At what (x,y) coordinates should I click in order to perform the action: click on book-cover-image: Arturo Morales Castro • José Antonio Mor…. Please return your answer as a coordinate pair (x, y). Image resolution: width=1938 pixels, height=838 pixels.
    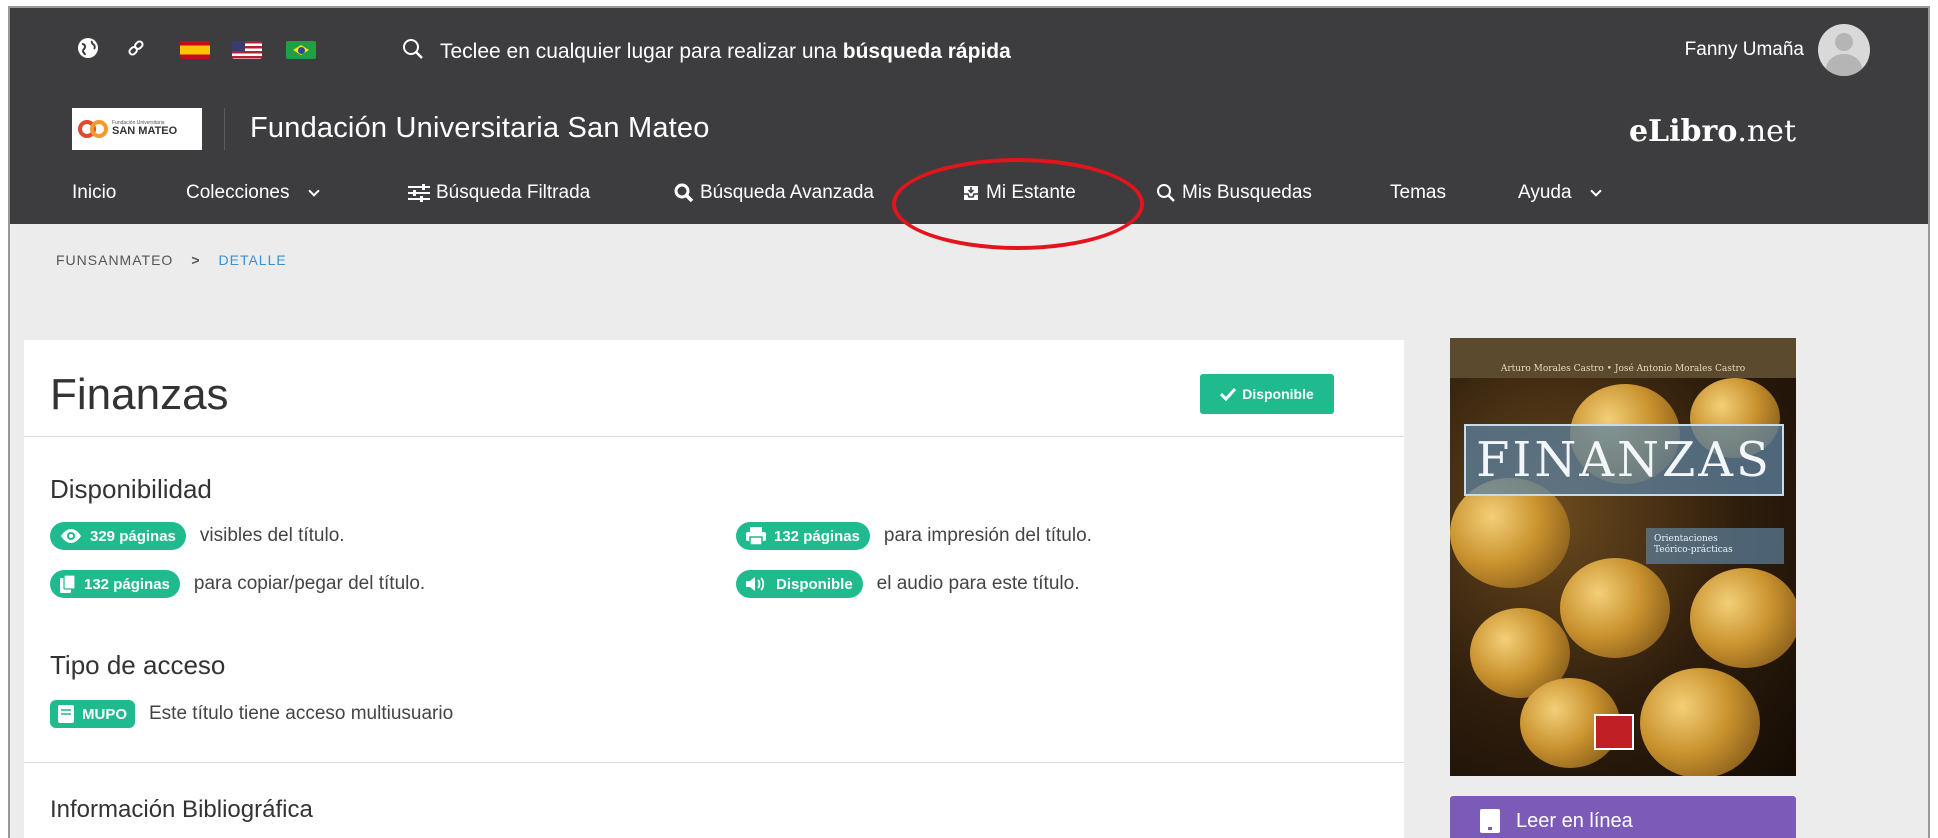
    Looking at the image, I should click on (1623, 557).